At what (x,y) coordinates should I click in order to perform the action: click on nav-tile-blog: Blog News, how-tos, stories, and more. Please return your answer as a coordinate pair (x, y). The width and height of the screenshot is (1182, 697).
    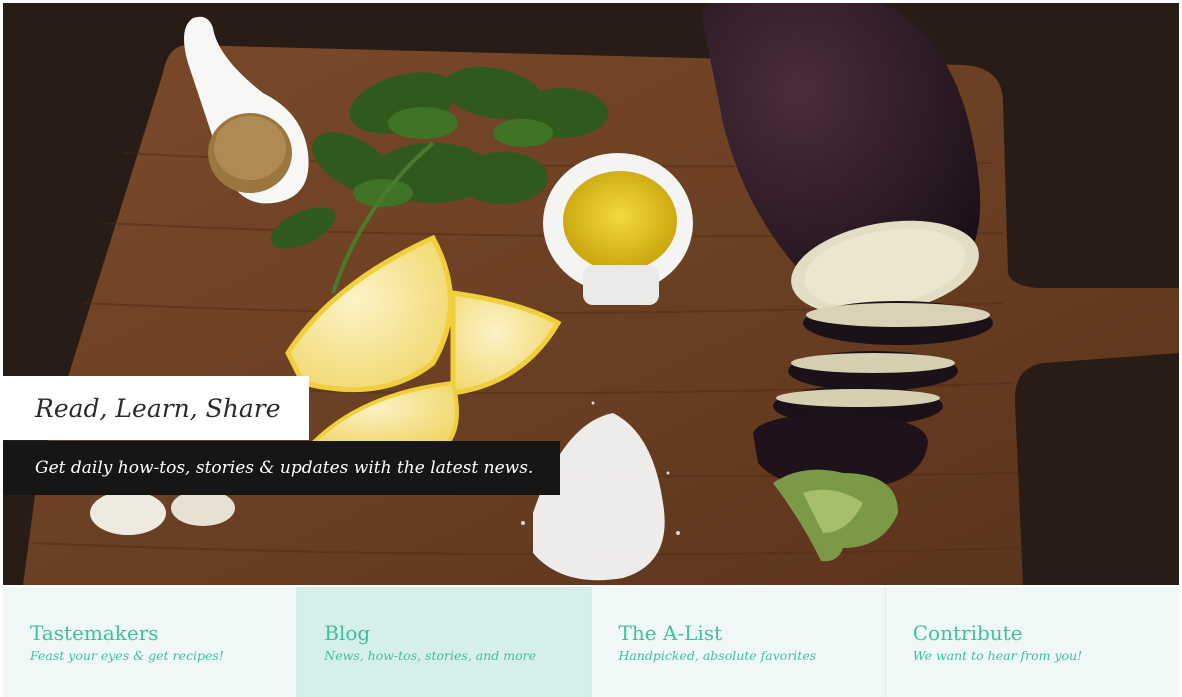
    Looking at the image, I should click on (444, 642).